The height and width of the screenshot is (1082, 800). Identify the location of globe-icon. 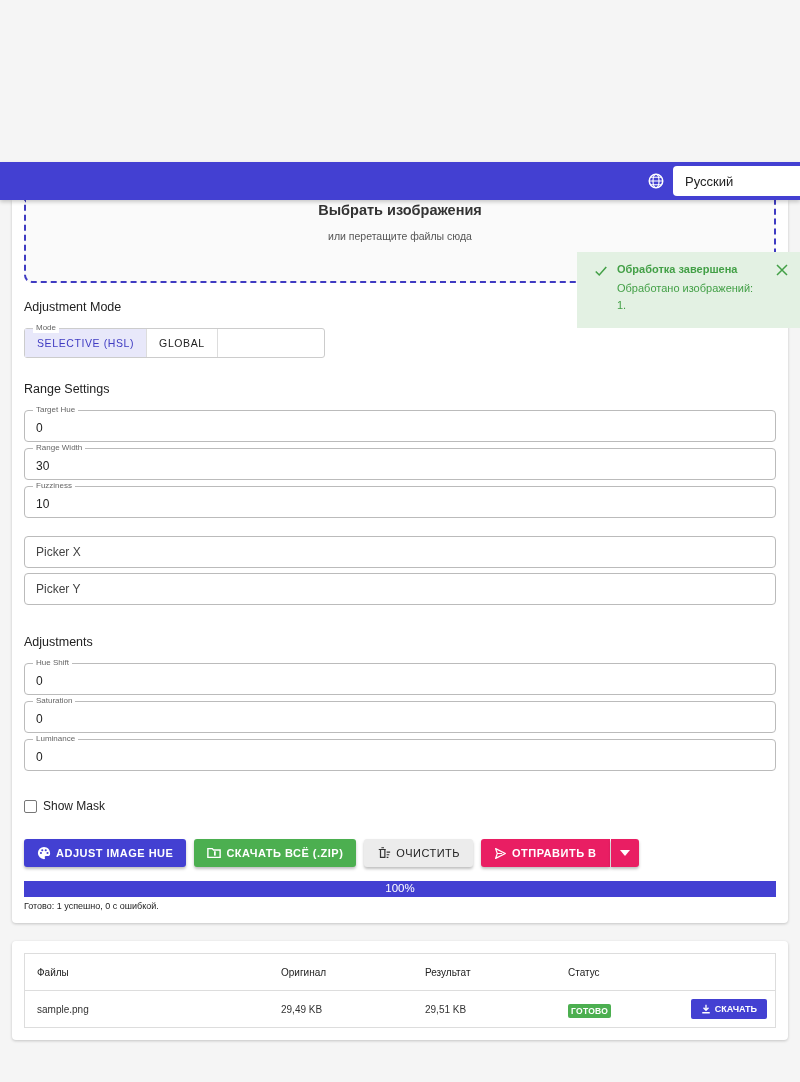
(656, 181).